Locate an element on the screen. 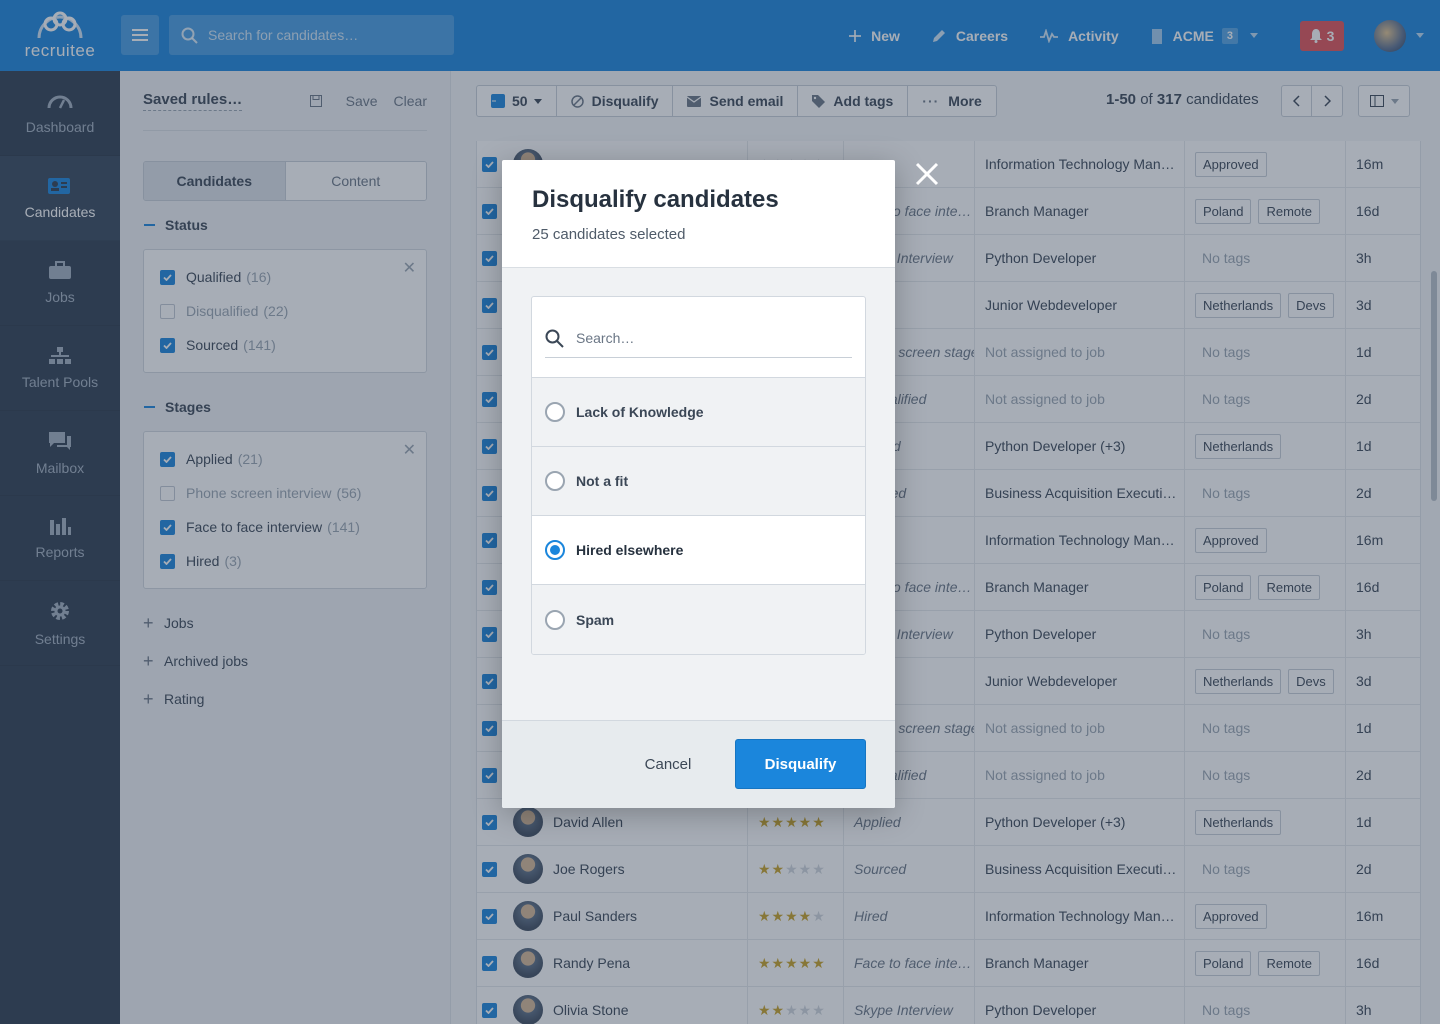 This screenshot has height=1024, width=1440. cancel-button: Cancel is located at coordinates (668, 764).